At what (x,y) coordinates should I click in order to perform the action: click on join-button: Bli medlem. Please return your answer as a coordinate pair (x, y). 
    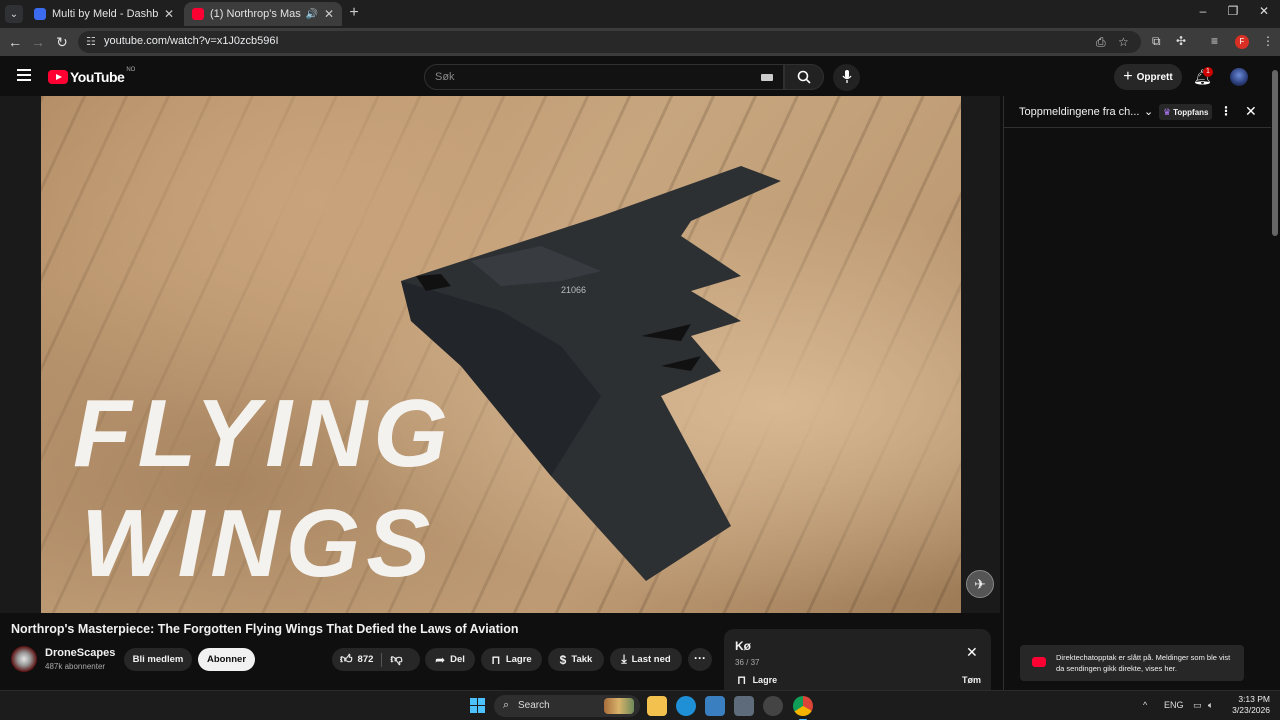
    Looking at the image, I should click on (158, 659).